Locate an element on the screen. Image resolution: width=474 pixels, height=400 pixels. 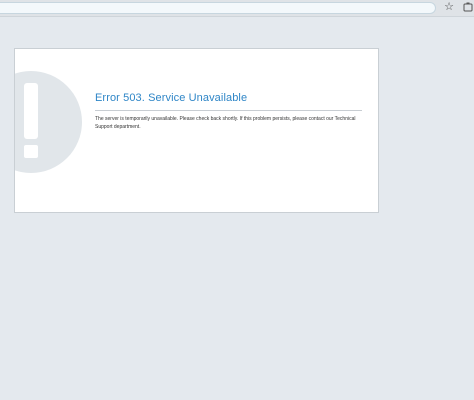
star-icon: ☆ is located at coordinates (449, 7).